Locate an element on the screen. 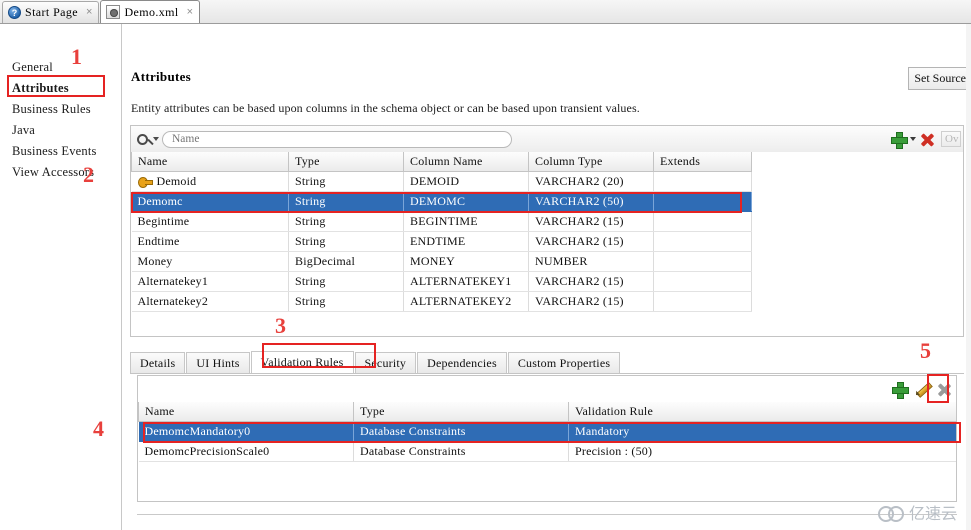 This screenshot has height=530, width=971. column-header-validation-rule: Validation Rule is located at coordinates (762, 412).